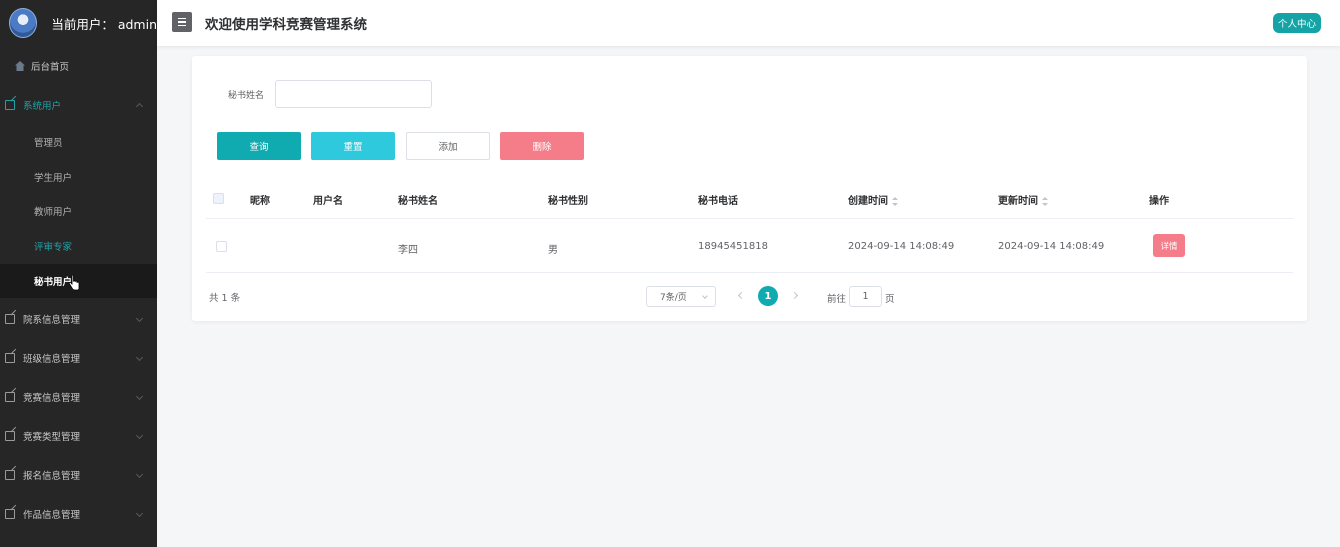 This screenshot has height=547, width=1340. What do you see at coordinates (78, 105) in the screenshot?
I see `sidebar-item-system-users: 系统用户` at bounding box center [78, 105].